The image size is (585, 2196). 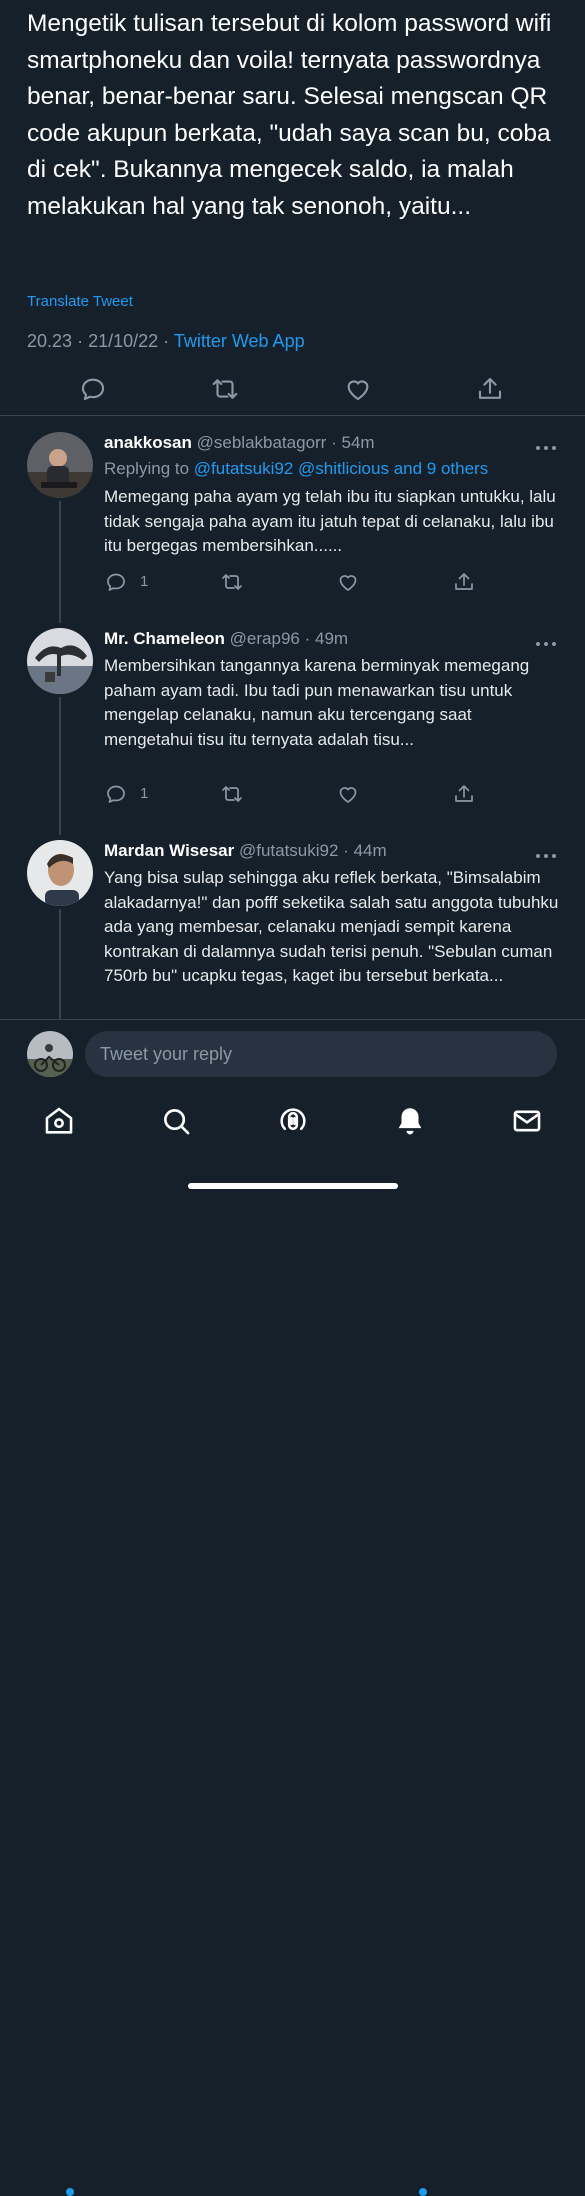 I want to click on tweet-actions, so click(x=292, y=389).